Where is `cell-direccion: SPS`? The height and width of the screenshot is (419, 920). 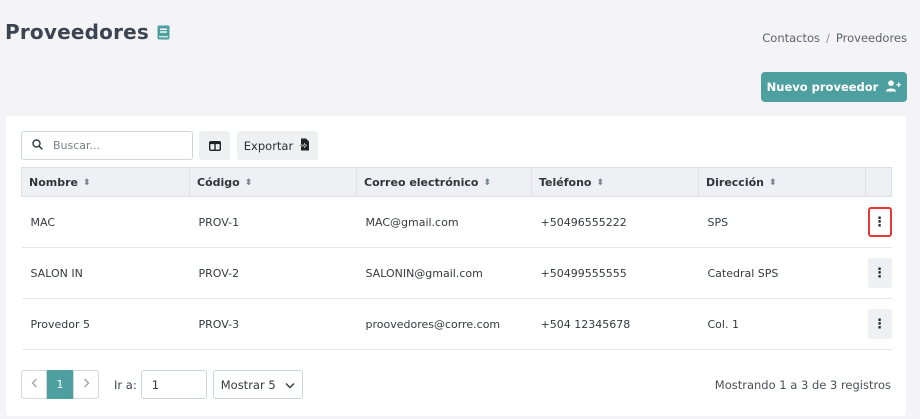 cell-direccion: SPS is located at coordinates (782, 222).